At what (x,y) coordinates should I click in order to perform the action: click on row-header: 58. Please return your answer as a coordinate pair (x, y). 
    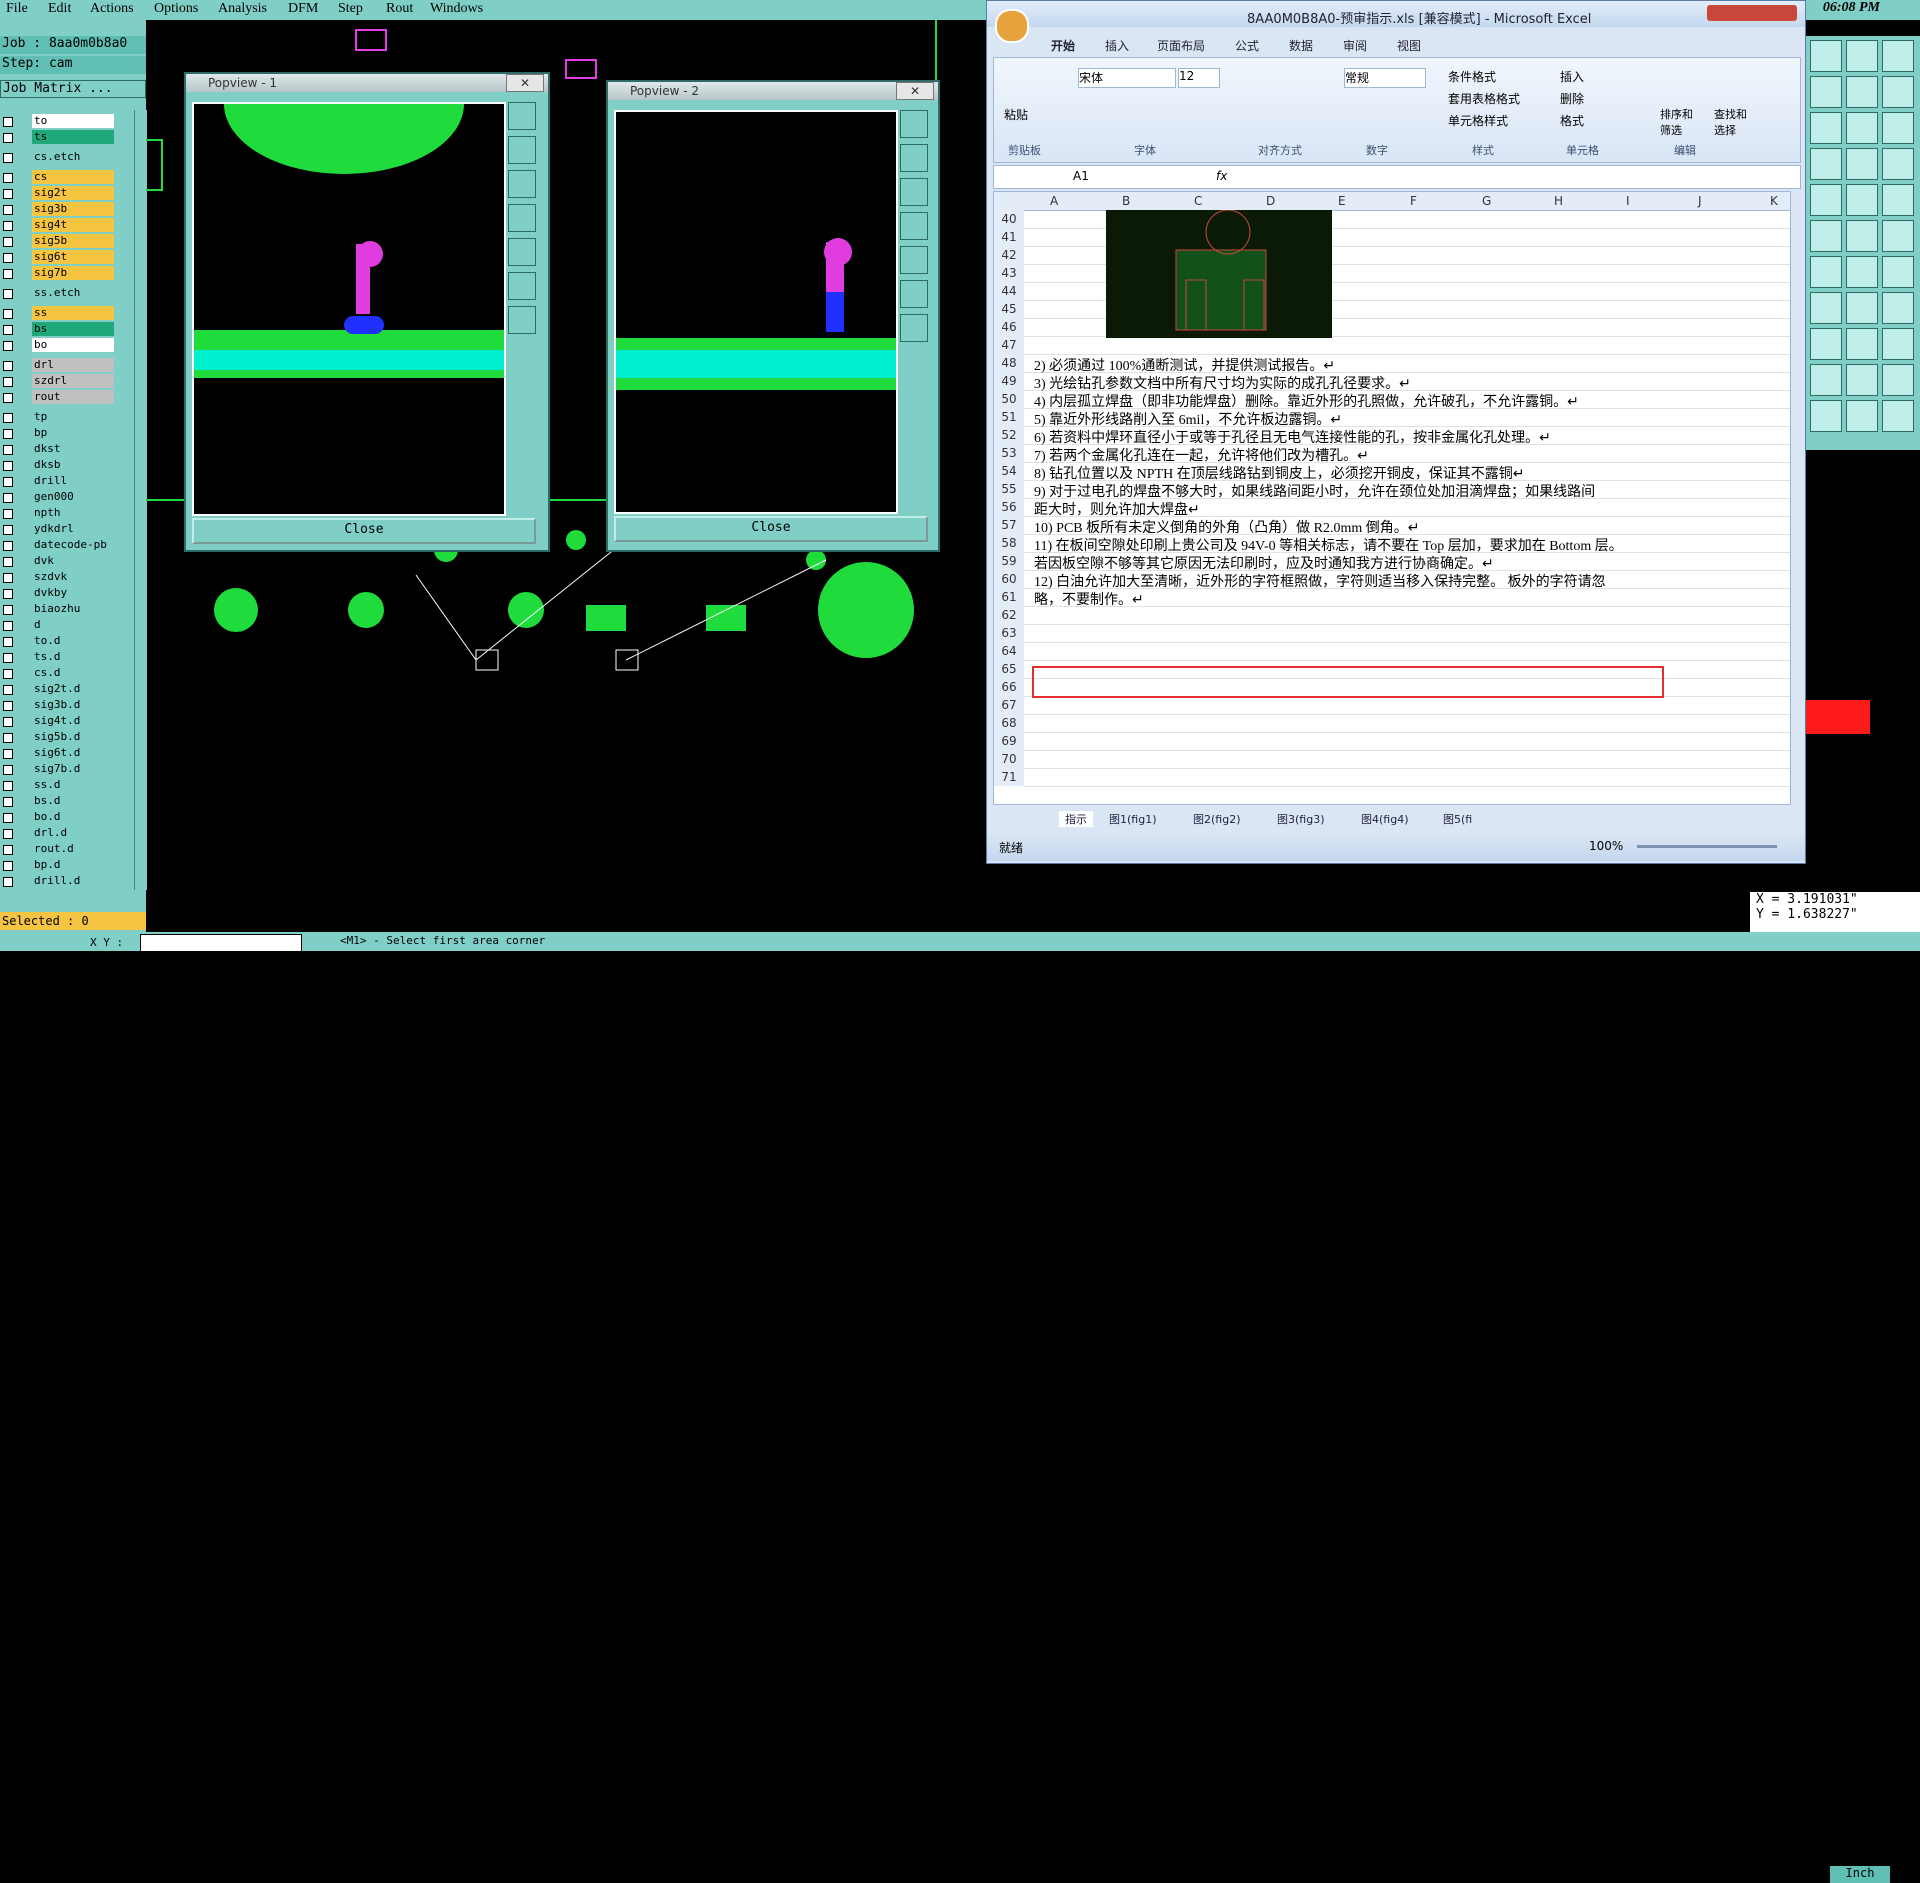
    Looking at the image, I should click on (1009, 543).